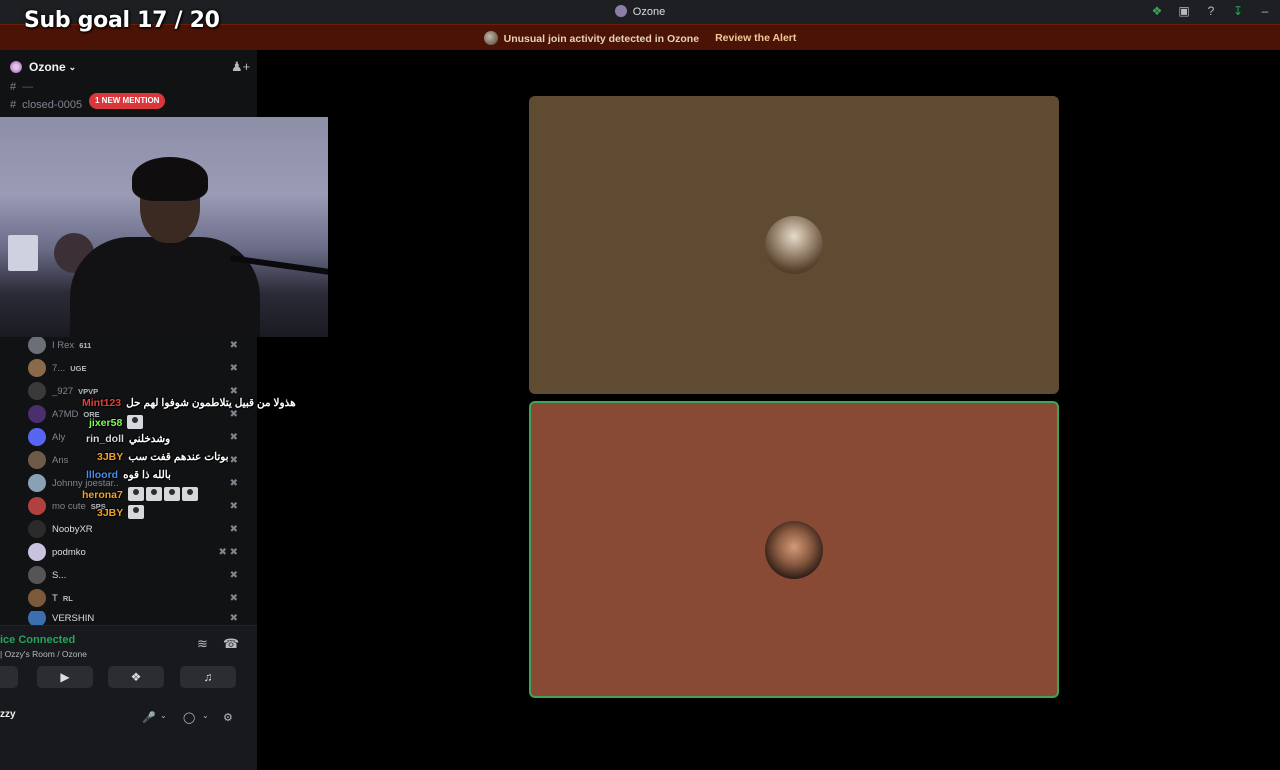 The width and height of the screenshot is (1280, 770). What do you see at coordinates (102, 475) in the screenshot?
I see `chat-nick: llloord` at bounding box center [102, 475].